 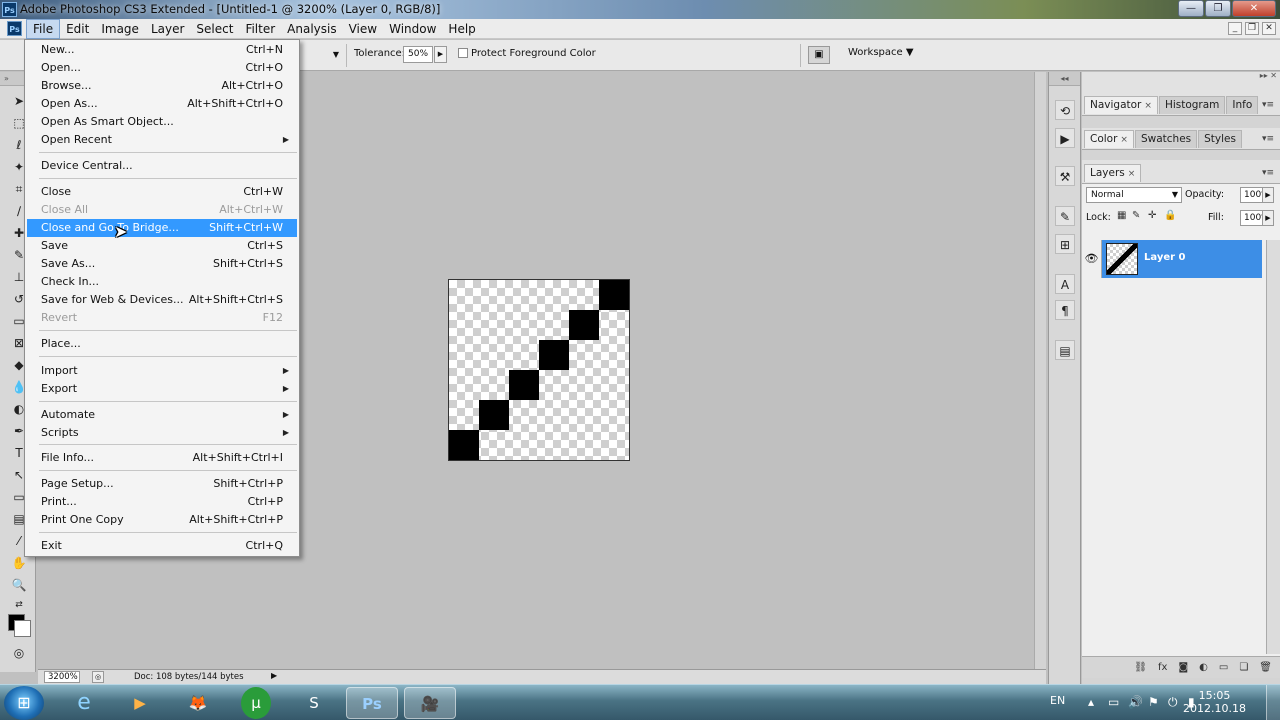 I want to click on bridge-icon: ▣, so click(x=819, y=55).